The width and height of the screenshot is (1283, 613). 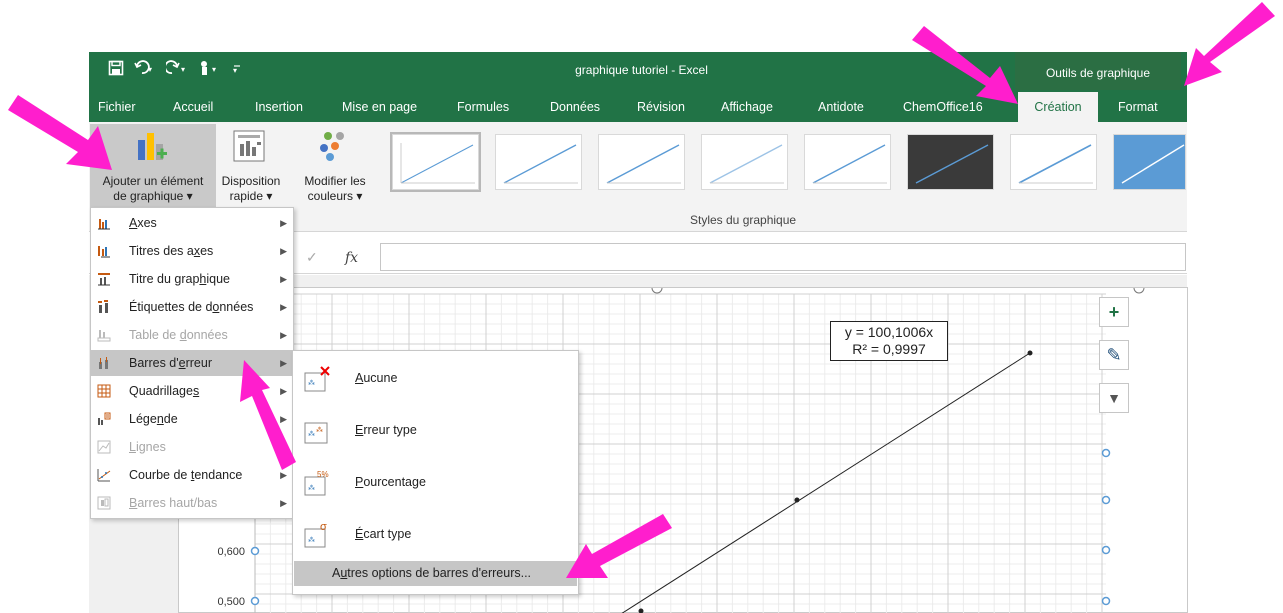 What do you see at coordinates (1229, 44) in the screenshot?
I see `annotation-arrow-context-tab` at bounding box center [1229, 44].